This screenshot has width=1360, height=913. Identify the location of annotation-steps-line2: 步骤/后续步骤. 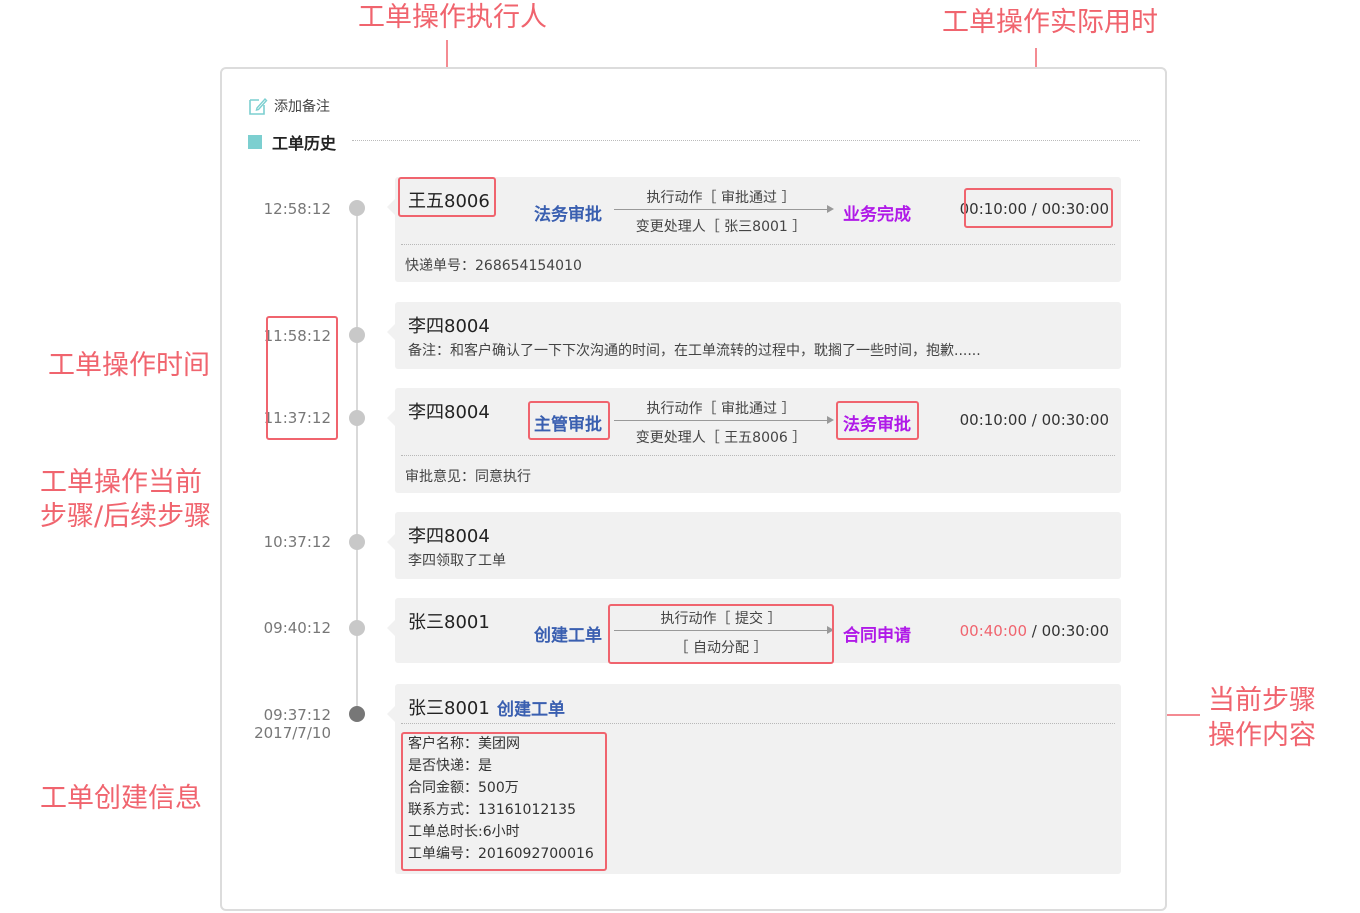
(126, 516).